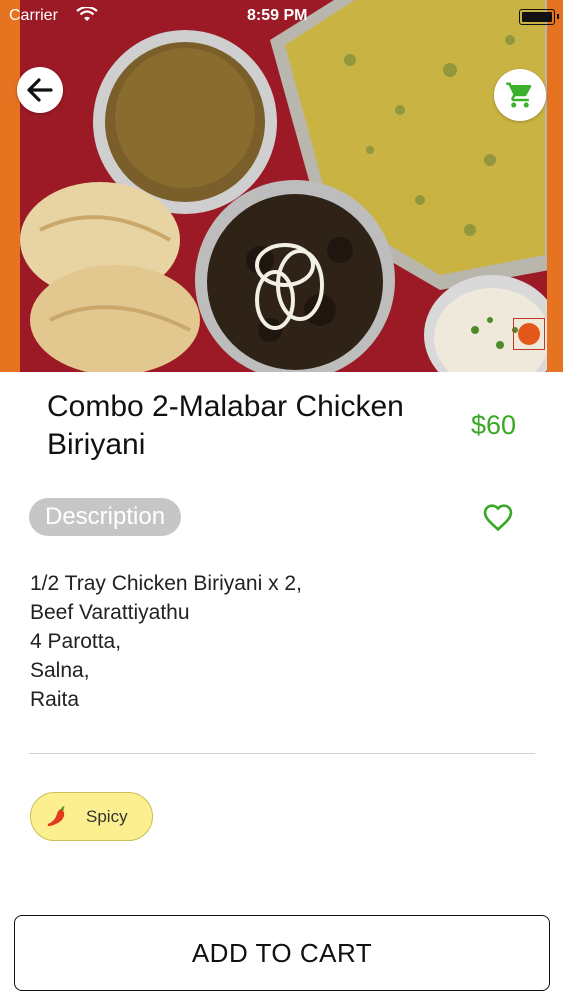  Describe the element at coordinates (493, 425) in the screenshot. I see `product-price: $60` at that location.